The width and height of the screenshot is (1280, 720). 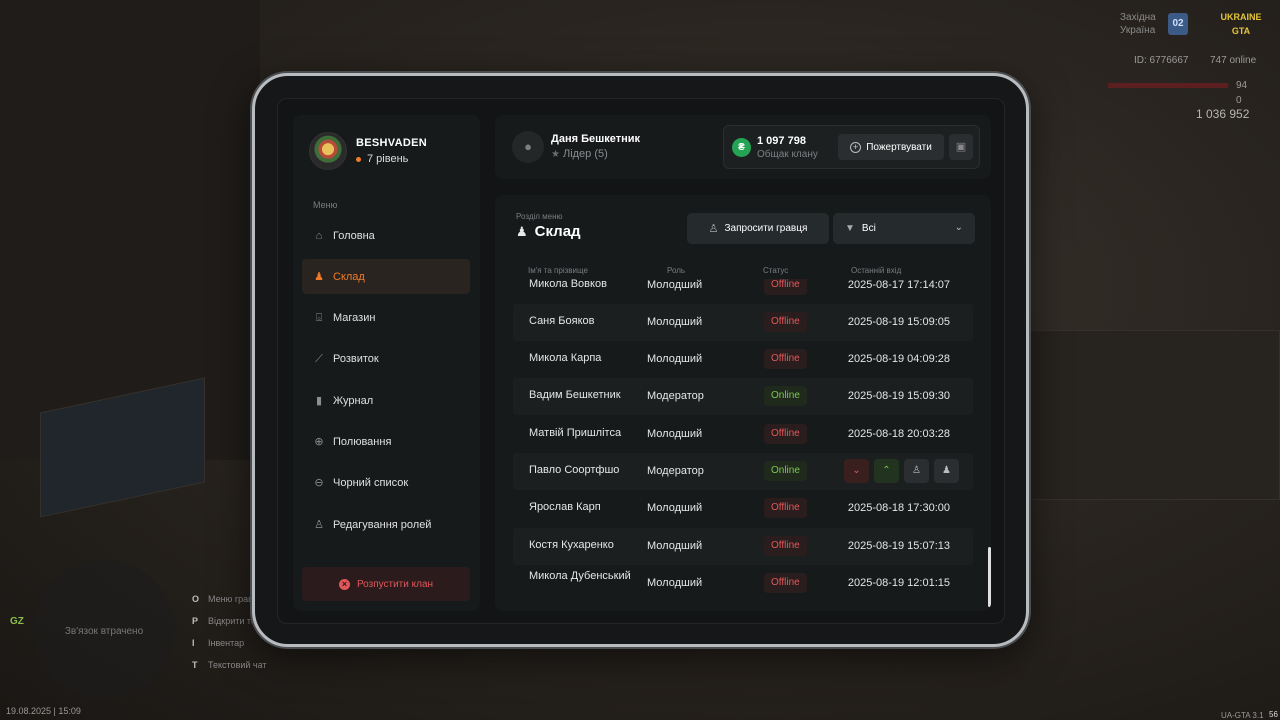 What do you see at coordinates (886, 471) in the screenshot?
I see `promote-button: ⌃` at bounding box center [886, 471].